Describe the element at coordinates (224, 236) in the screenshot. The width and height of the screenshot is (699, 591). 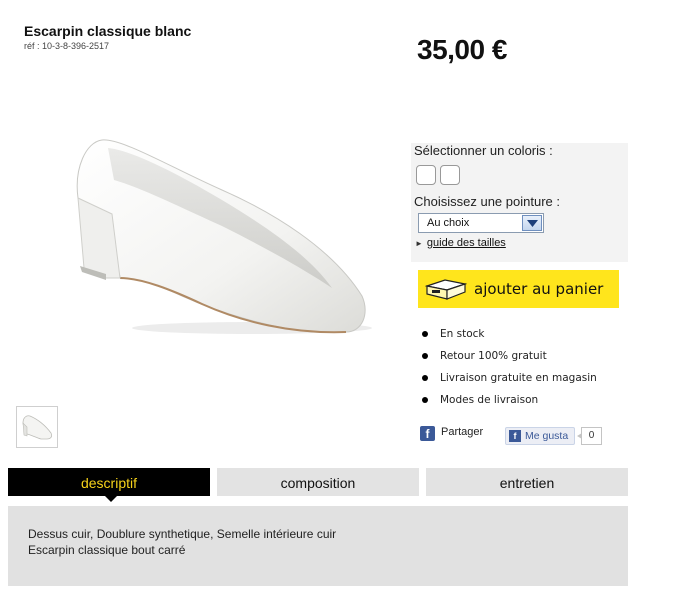
I see `product-main-image` at that location.